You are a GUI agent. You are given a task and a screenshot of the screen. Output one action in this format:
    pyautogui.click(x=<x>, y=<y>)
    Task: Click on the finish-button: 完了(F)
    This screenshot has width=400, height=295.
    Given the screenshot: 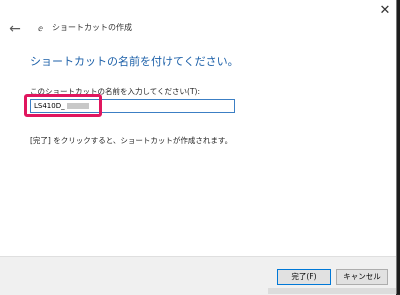 What is the action you would take?
    pyautogui.click(x=304, y=277)
    